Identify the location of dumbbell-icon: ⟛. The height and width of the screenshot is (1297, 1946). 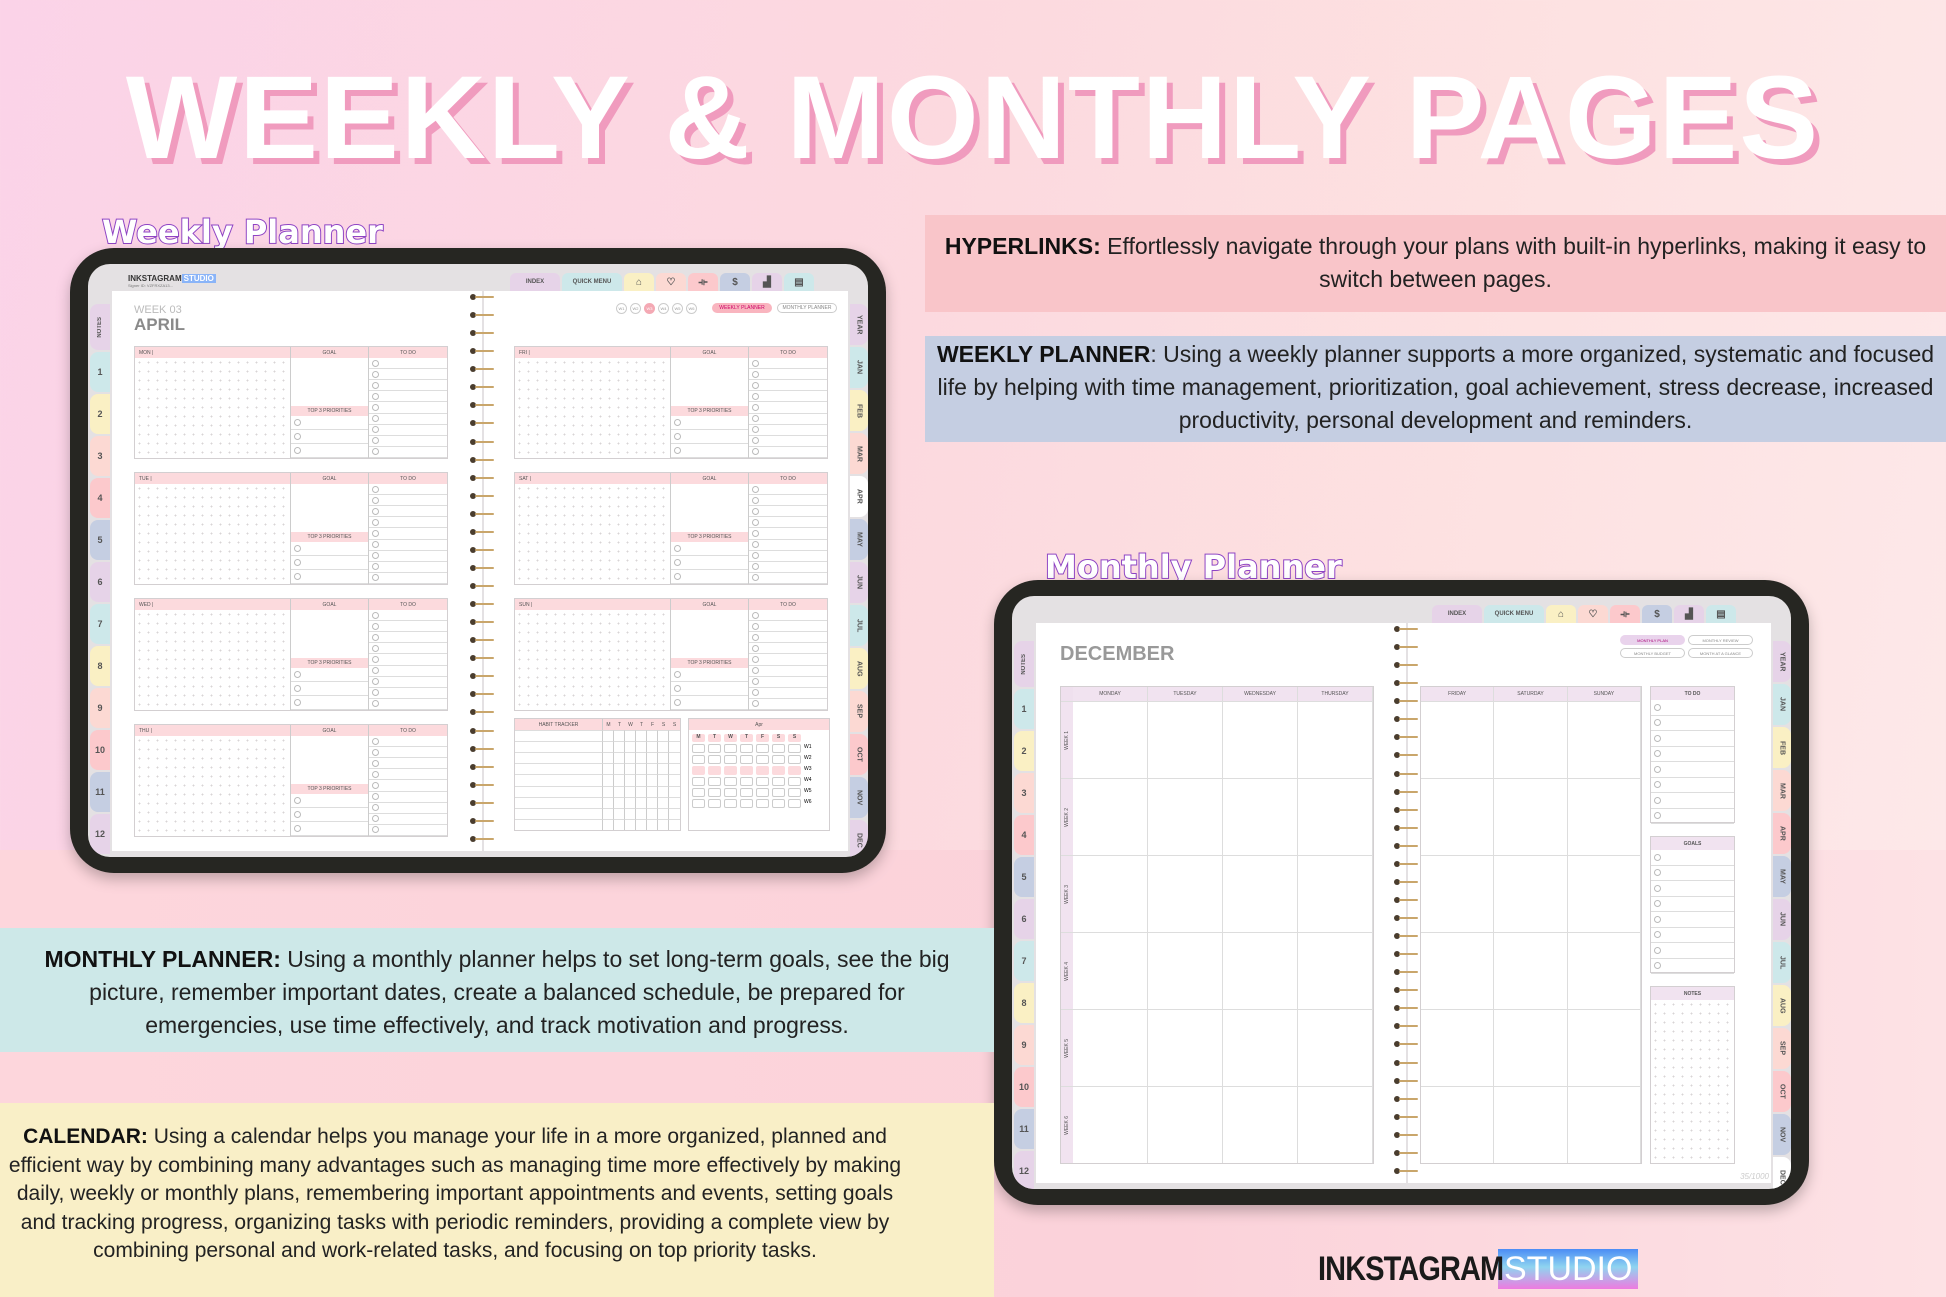
(703, 282).